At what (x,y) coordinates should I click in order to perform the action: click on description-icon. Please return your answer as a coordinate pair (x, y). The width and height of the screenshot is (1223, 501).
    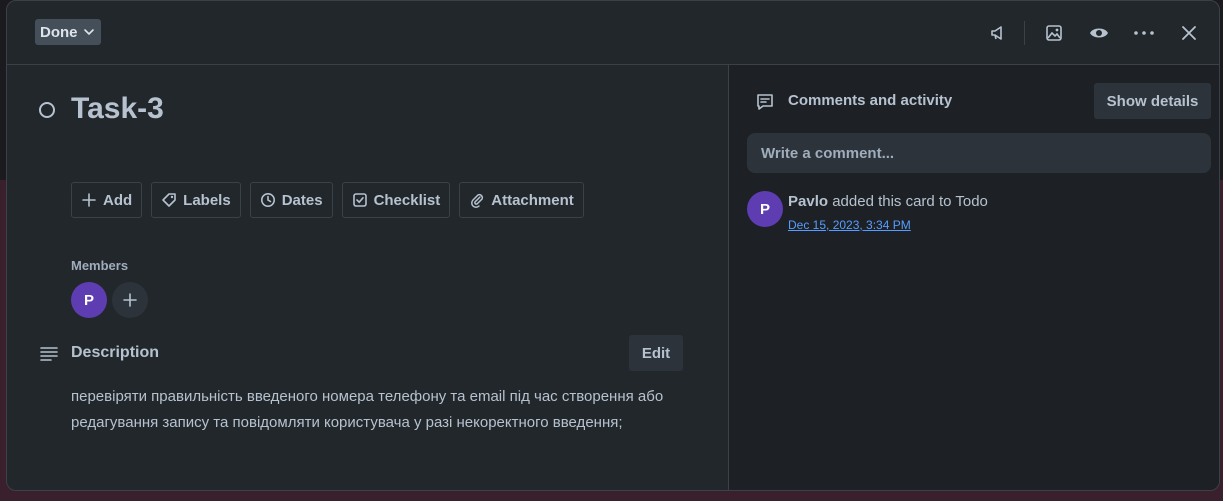
    Looking at the image, I should click on (49, 354).